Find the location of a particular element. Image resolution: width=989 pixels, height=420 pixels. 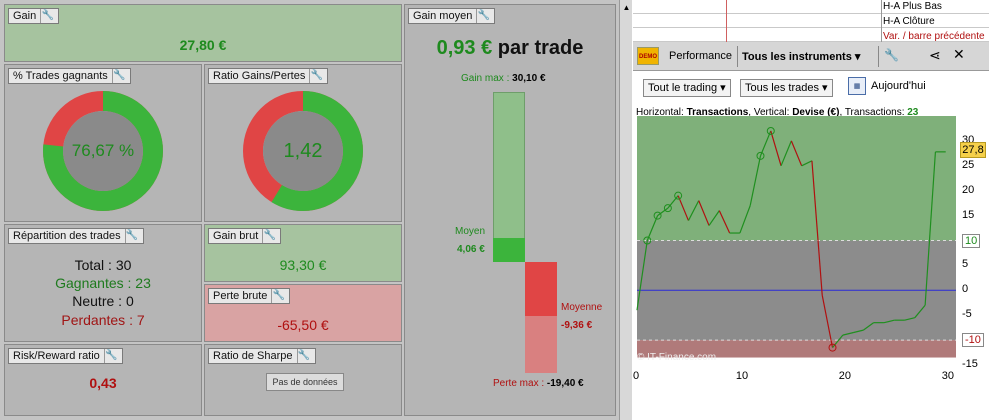

gain-title-text: Gain is located at coordinates (25, 16).